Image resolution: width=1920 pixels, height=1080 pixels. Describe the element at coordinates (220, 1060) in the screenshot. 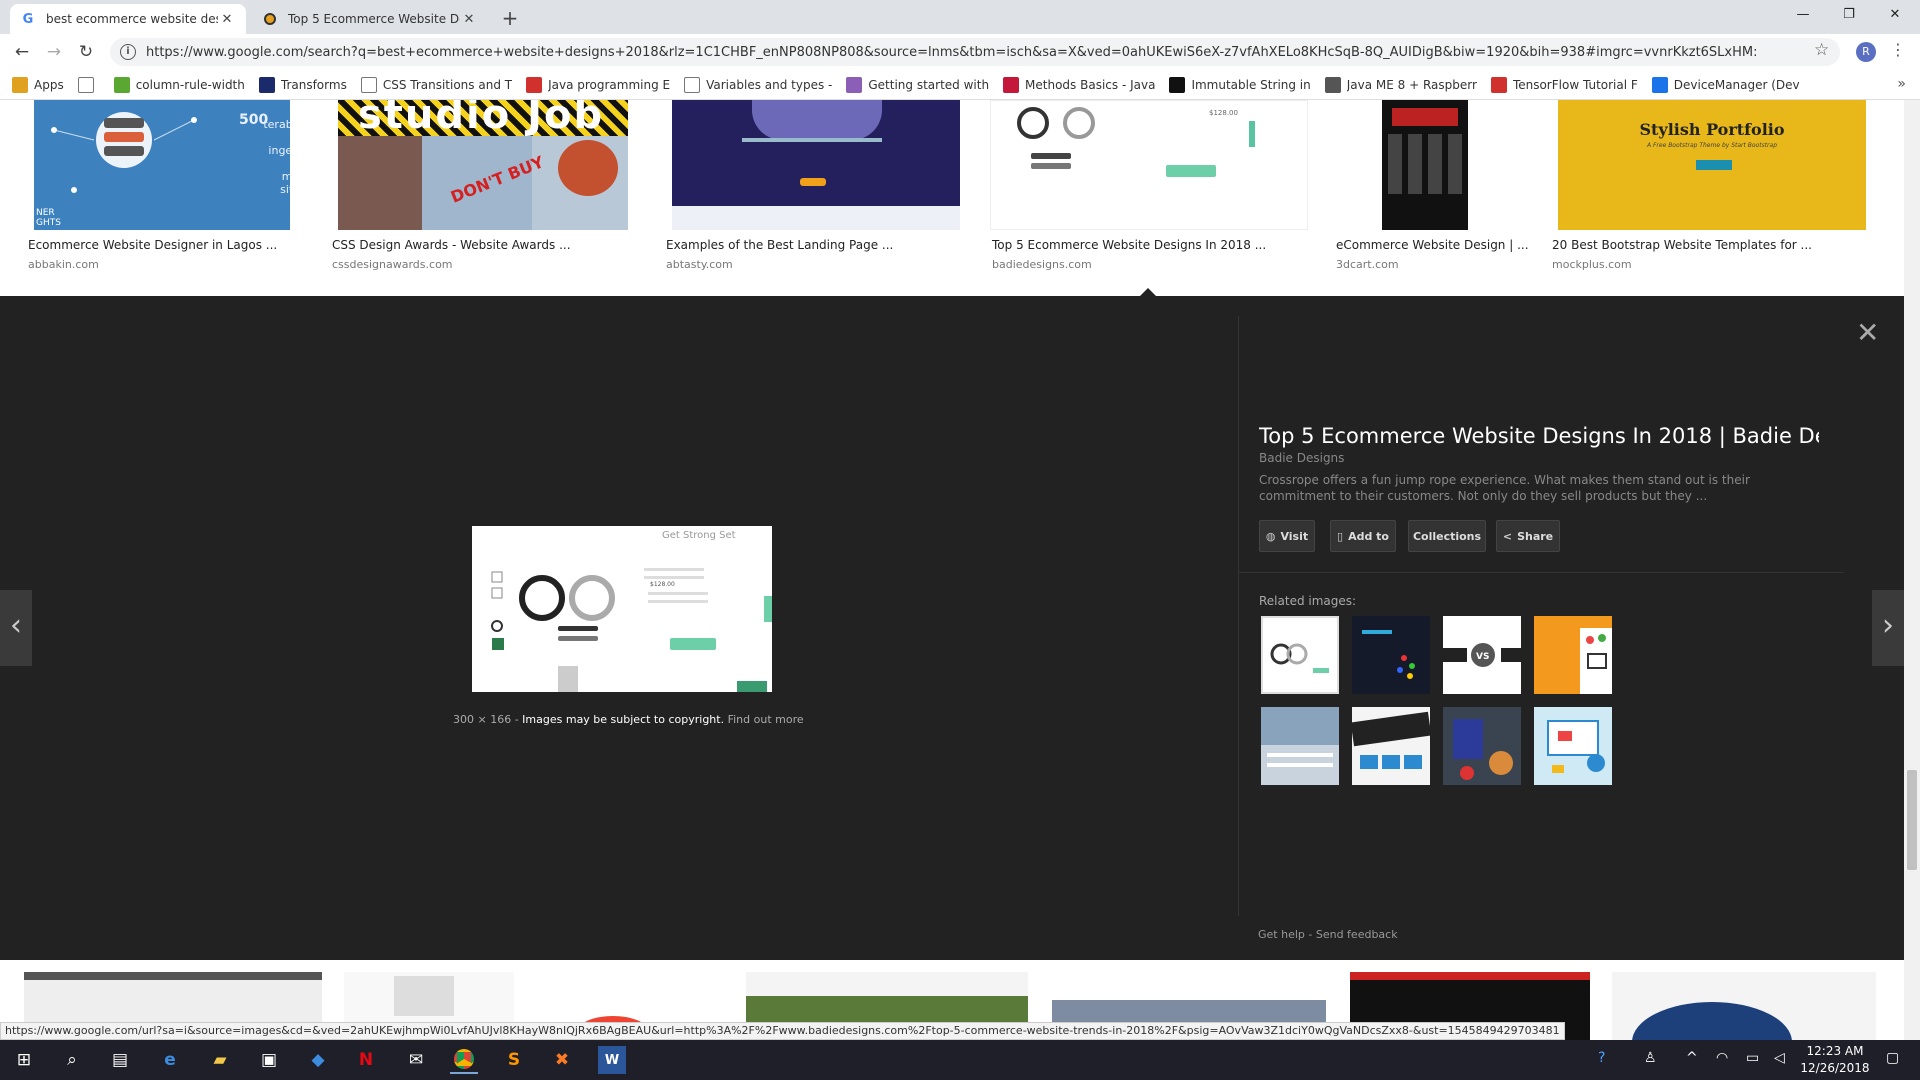

I see `file-explorer-icon: ▰` at that location.